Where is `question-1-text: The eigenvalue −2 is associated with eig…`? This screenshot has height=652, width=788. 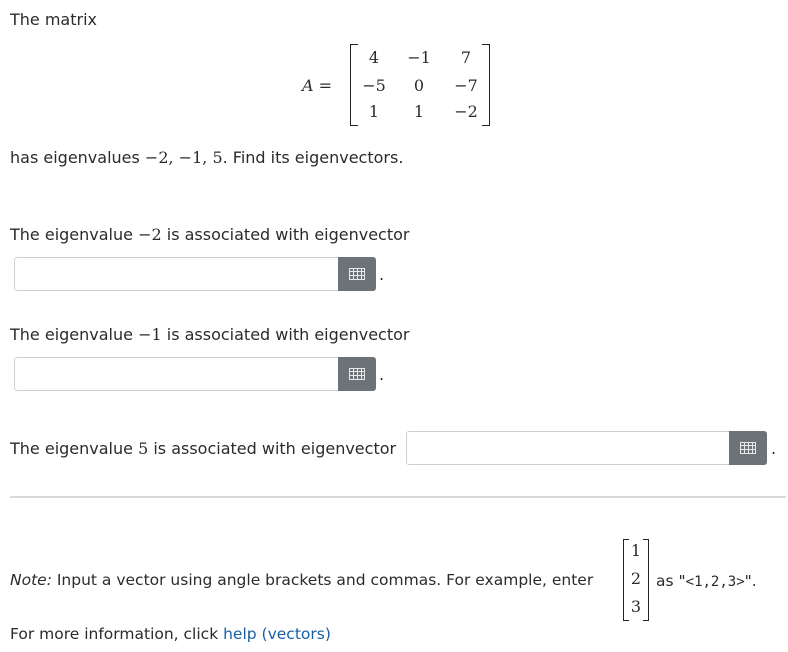
question-1-text: The eigenvalue −2 is associated with eig… is located at coordinates (210, 234).